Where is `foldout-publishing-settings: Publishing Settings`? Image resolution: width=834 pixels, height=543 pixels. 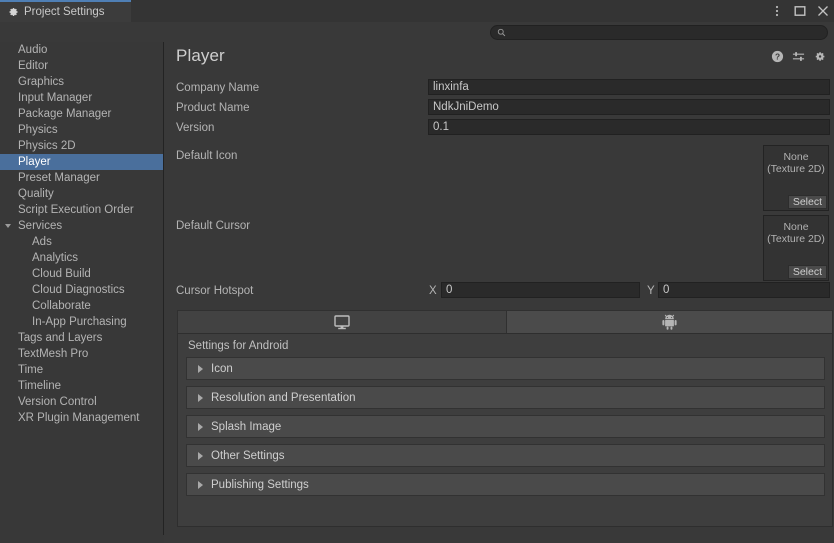 foldout-publishing-settings: Publishing Settings is located at coordinates (505, 484).